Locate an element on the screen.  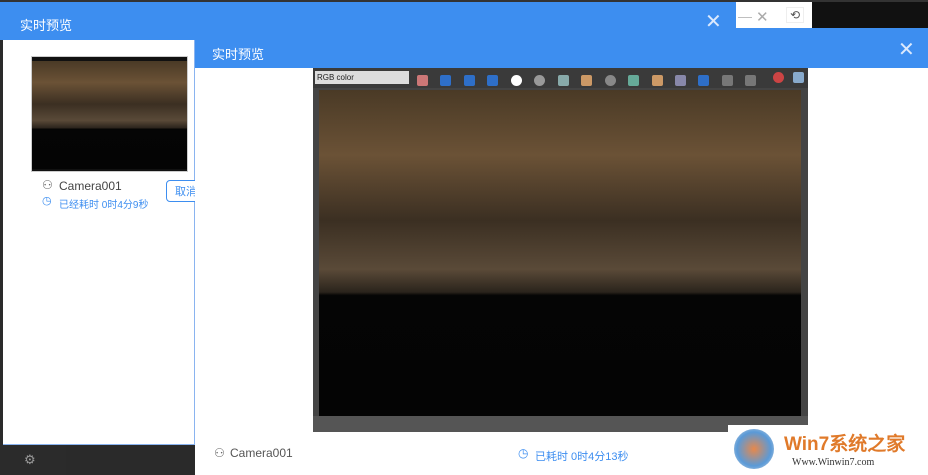
sidebar-bottom: ⚙ is located at coordinates (33, 460).